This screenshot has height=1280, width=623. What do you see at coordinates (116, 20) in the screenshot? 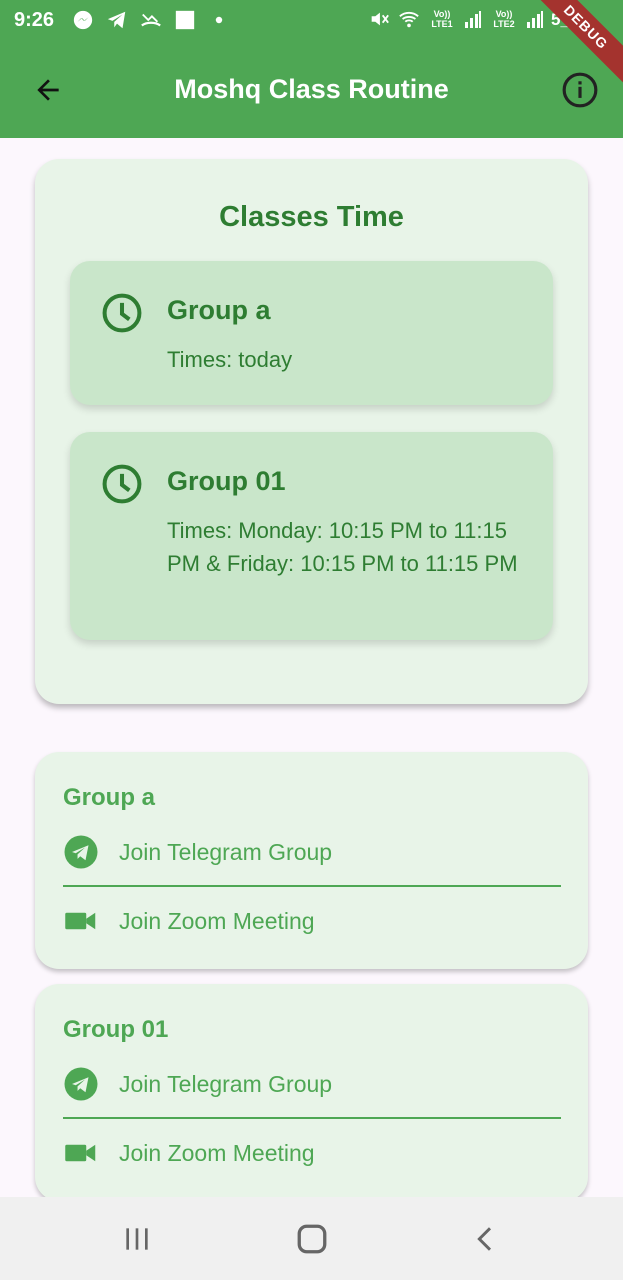
I see `telegram-status-icon` at bounding box center [116, 20].